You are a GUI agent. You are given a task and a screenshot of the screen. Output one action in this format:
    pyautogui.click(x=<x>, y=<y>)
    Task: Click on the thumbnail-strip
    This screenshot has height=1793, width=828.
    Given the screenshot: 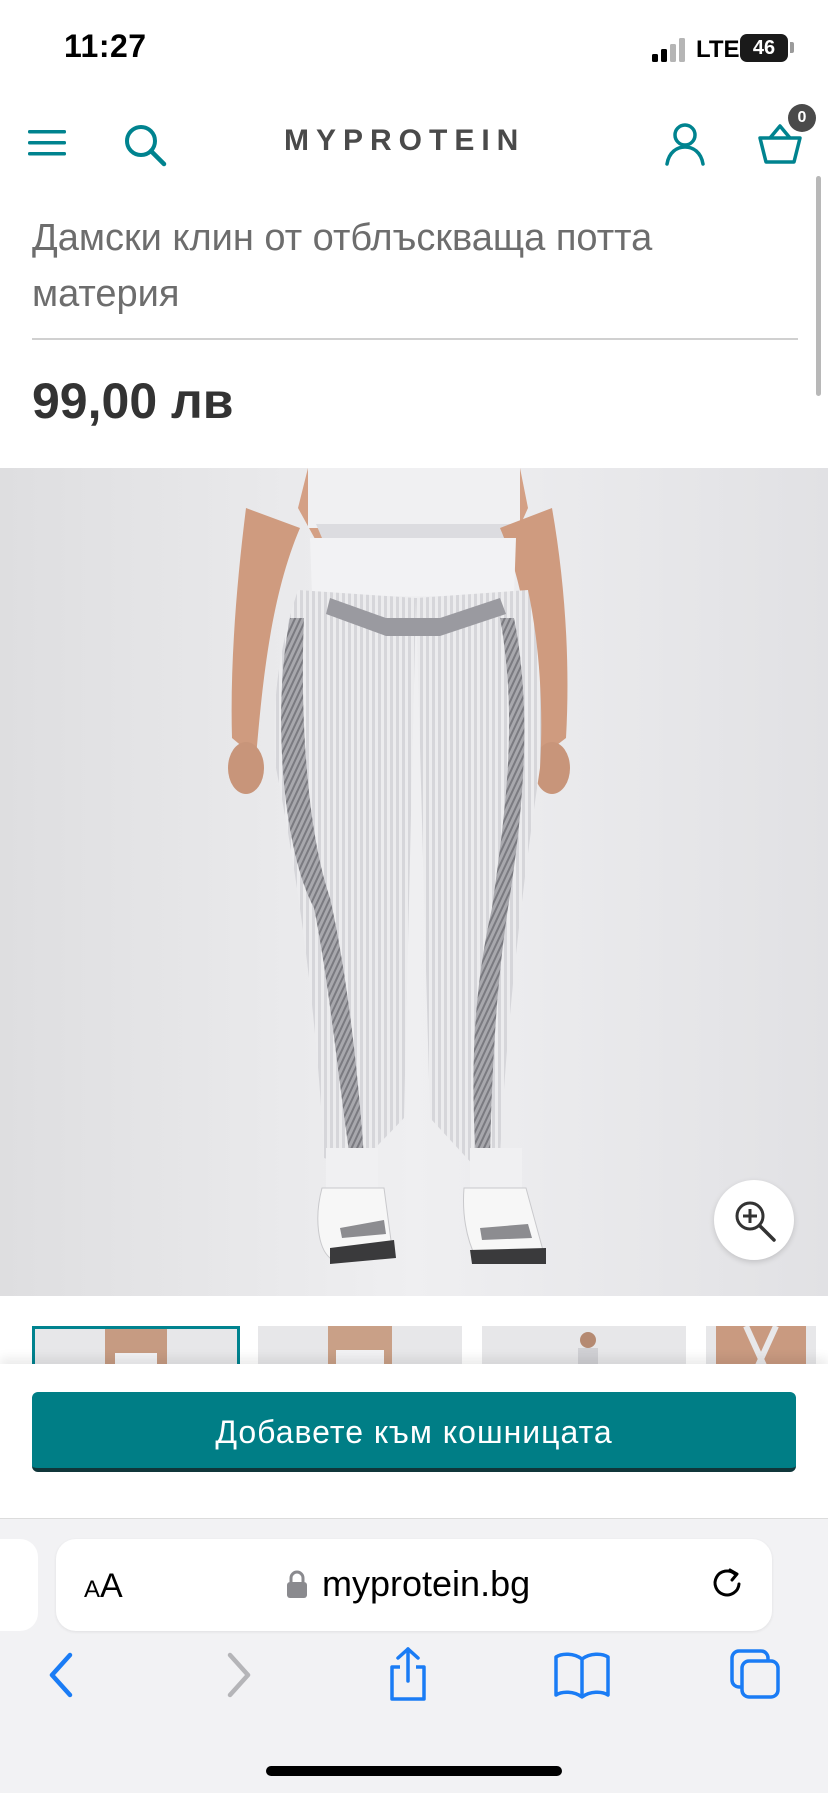 What is the action you would take?
    pyautogui.click(x=414, y=1347)
    